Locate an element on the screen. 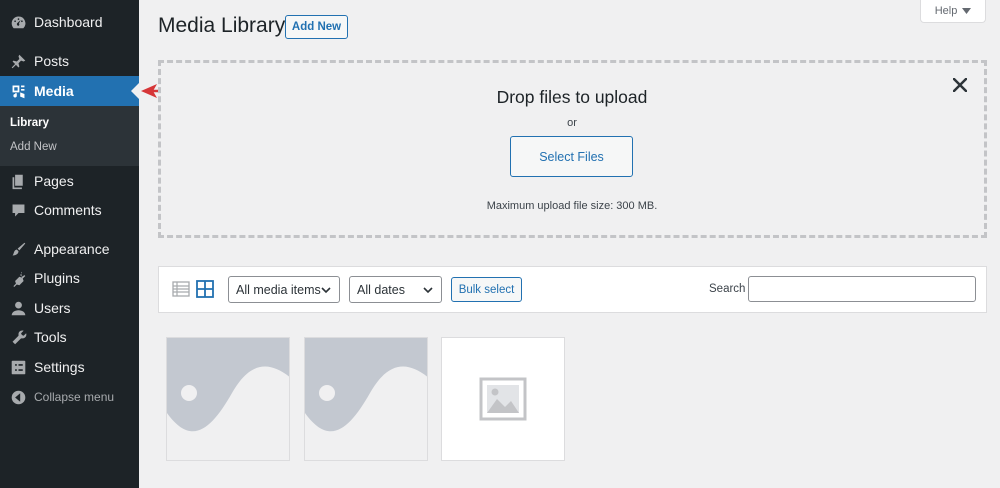 The image size is (1000, 488). submenu-item-add-new: Add New is located at coordinates (33, 147).